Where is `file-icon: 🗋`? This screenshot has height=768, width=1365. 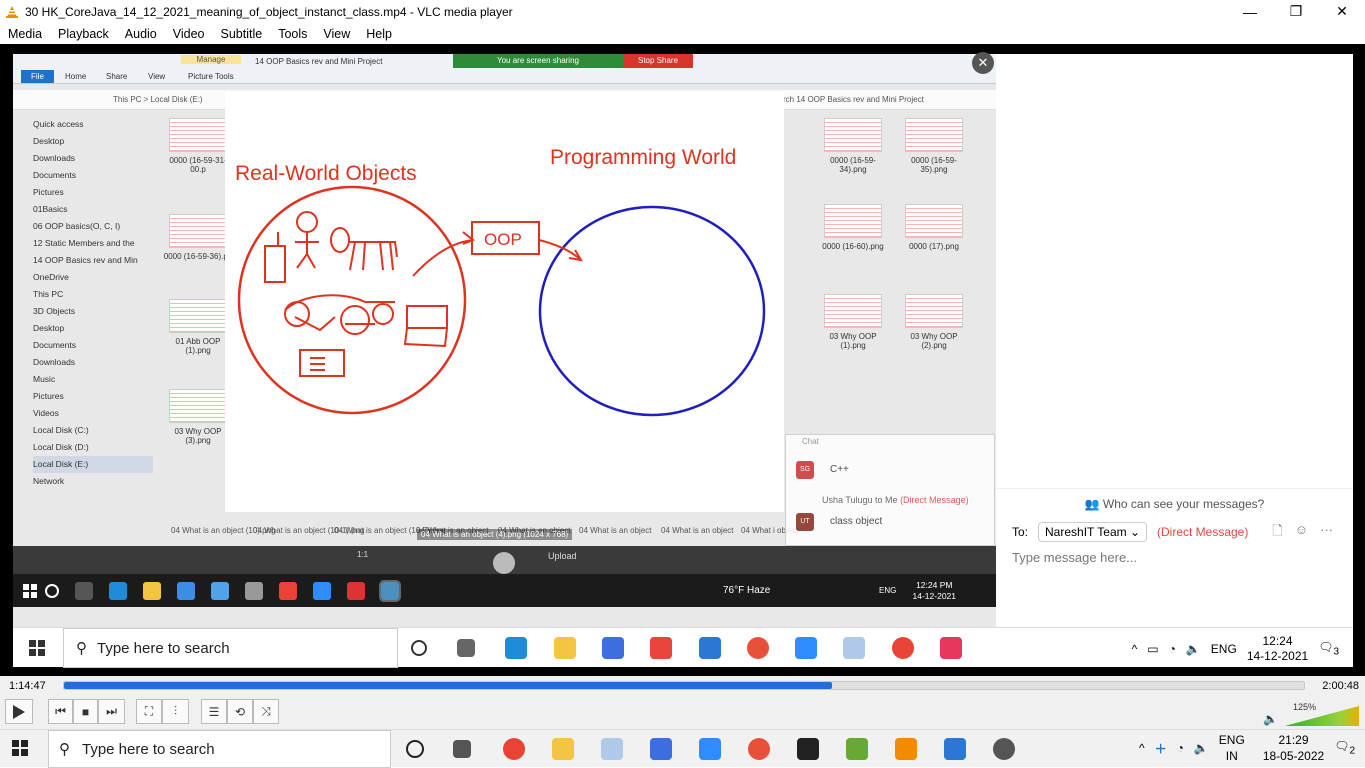 file-icon: 🗋 is located at coordinates (1277, 533).